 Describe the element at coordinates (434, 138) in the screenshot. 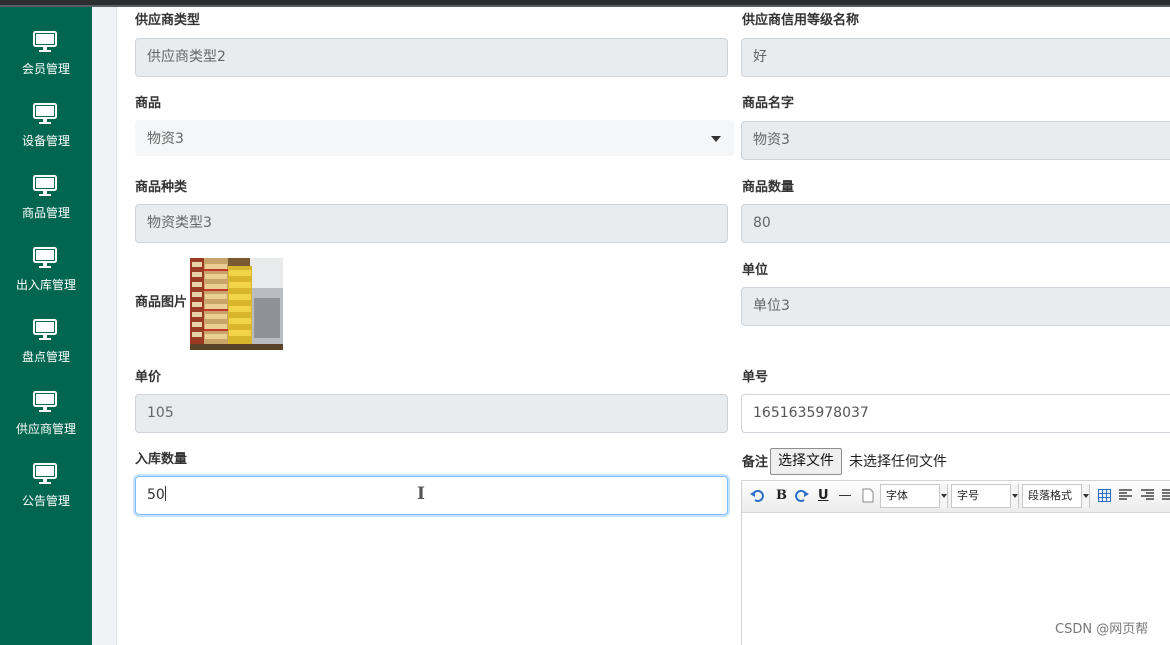

I see `goods-select: 物资3` at that location.